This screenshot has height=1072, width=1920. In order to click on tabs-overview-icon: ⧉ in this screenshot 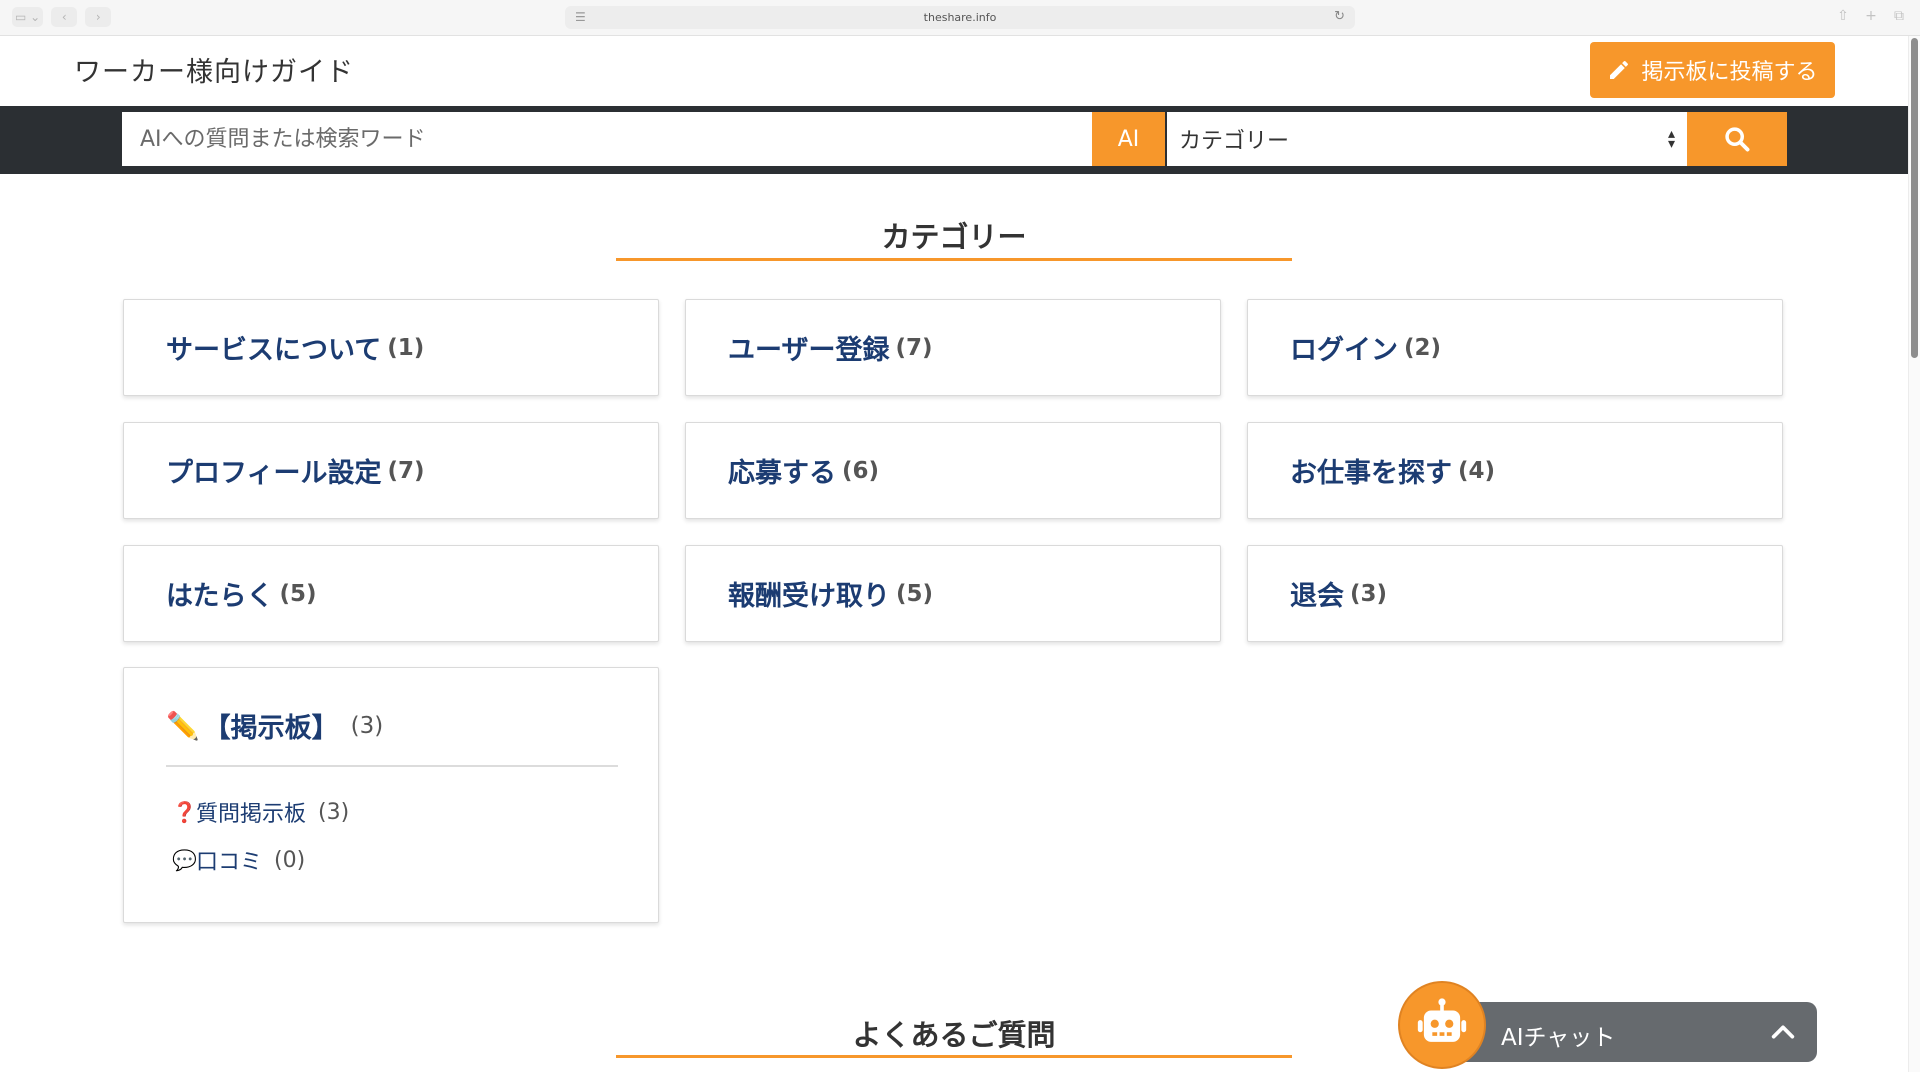, I will do `click(1899, 16)`.